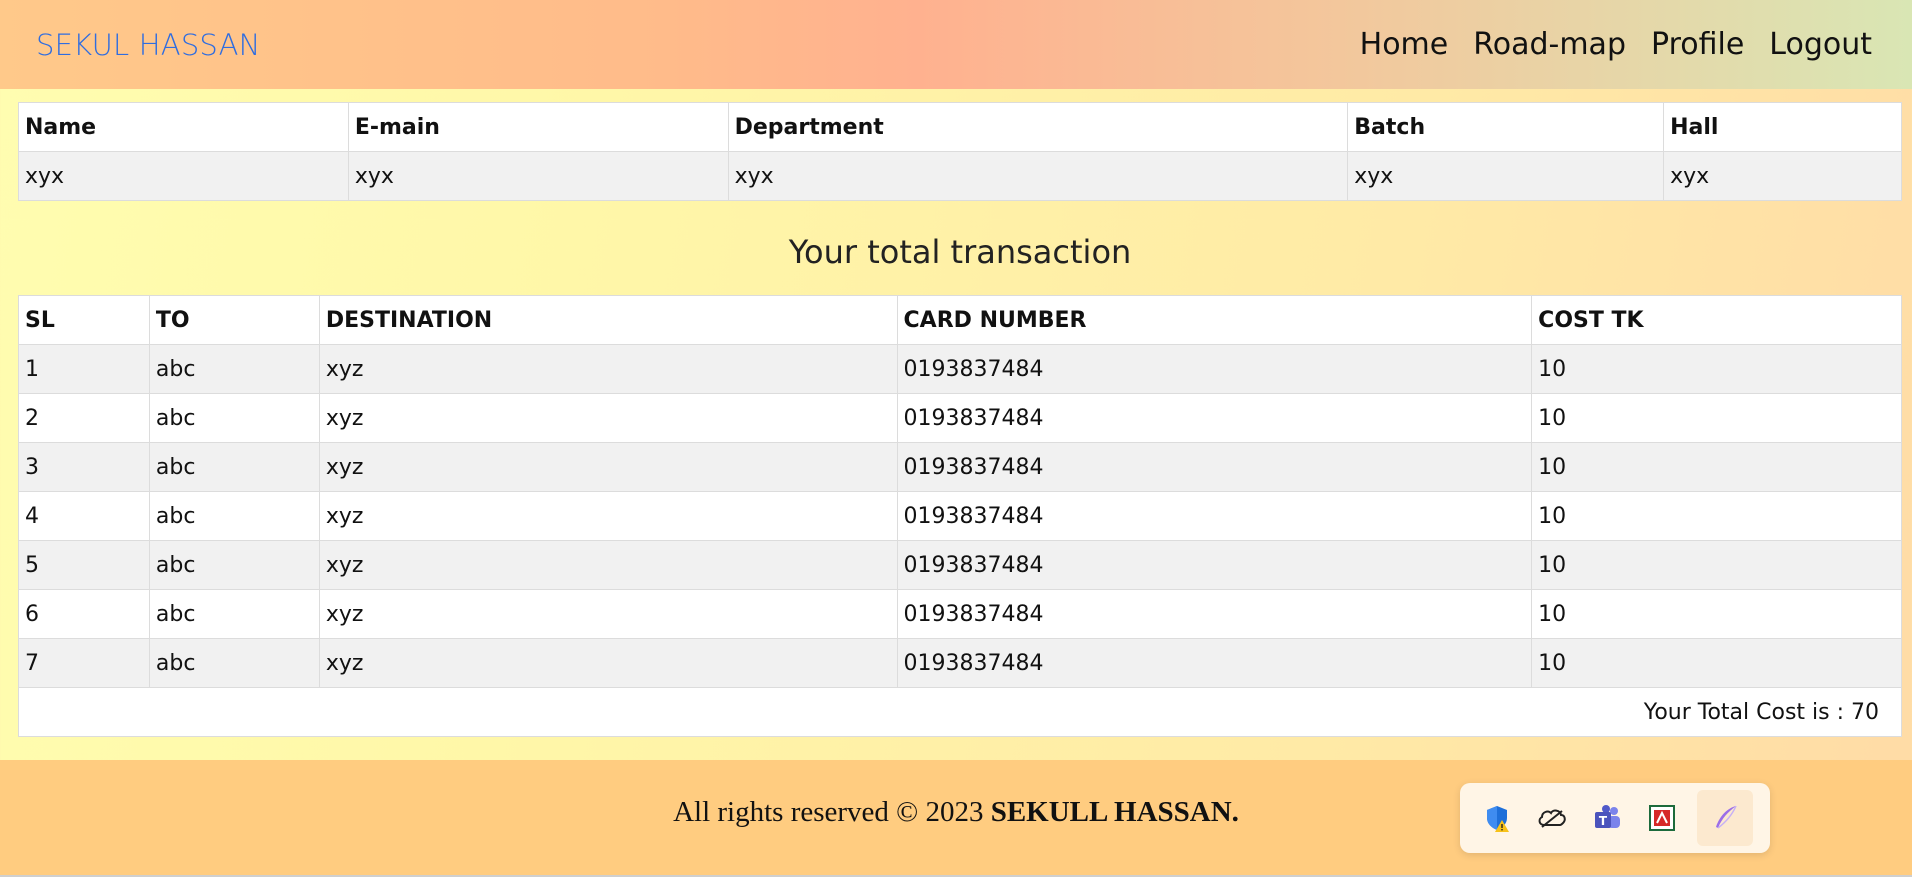 The image size is (1912, 877). Describe the element at coordinates (1404, 44) in the screenshot. I see `nav-home-link: Home` at that location.